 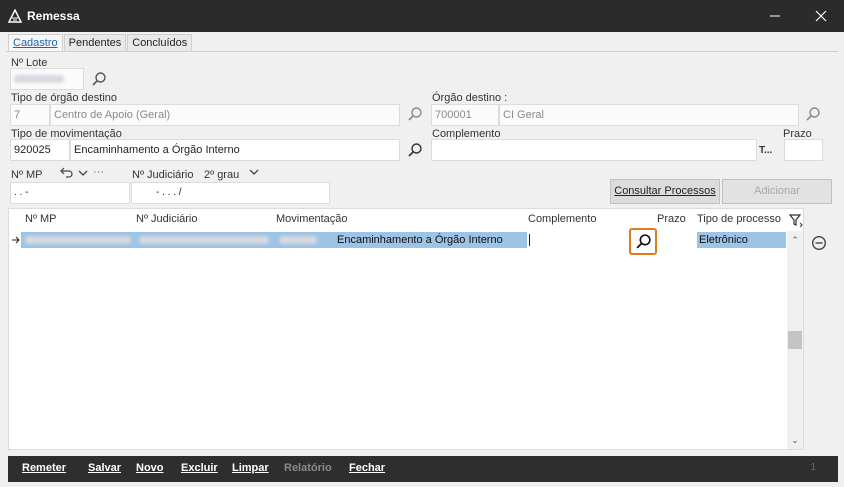 I want to click on tab-concluidos: Concluídos, so click(x=160, y=43).